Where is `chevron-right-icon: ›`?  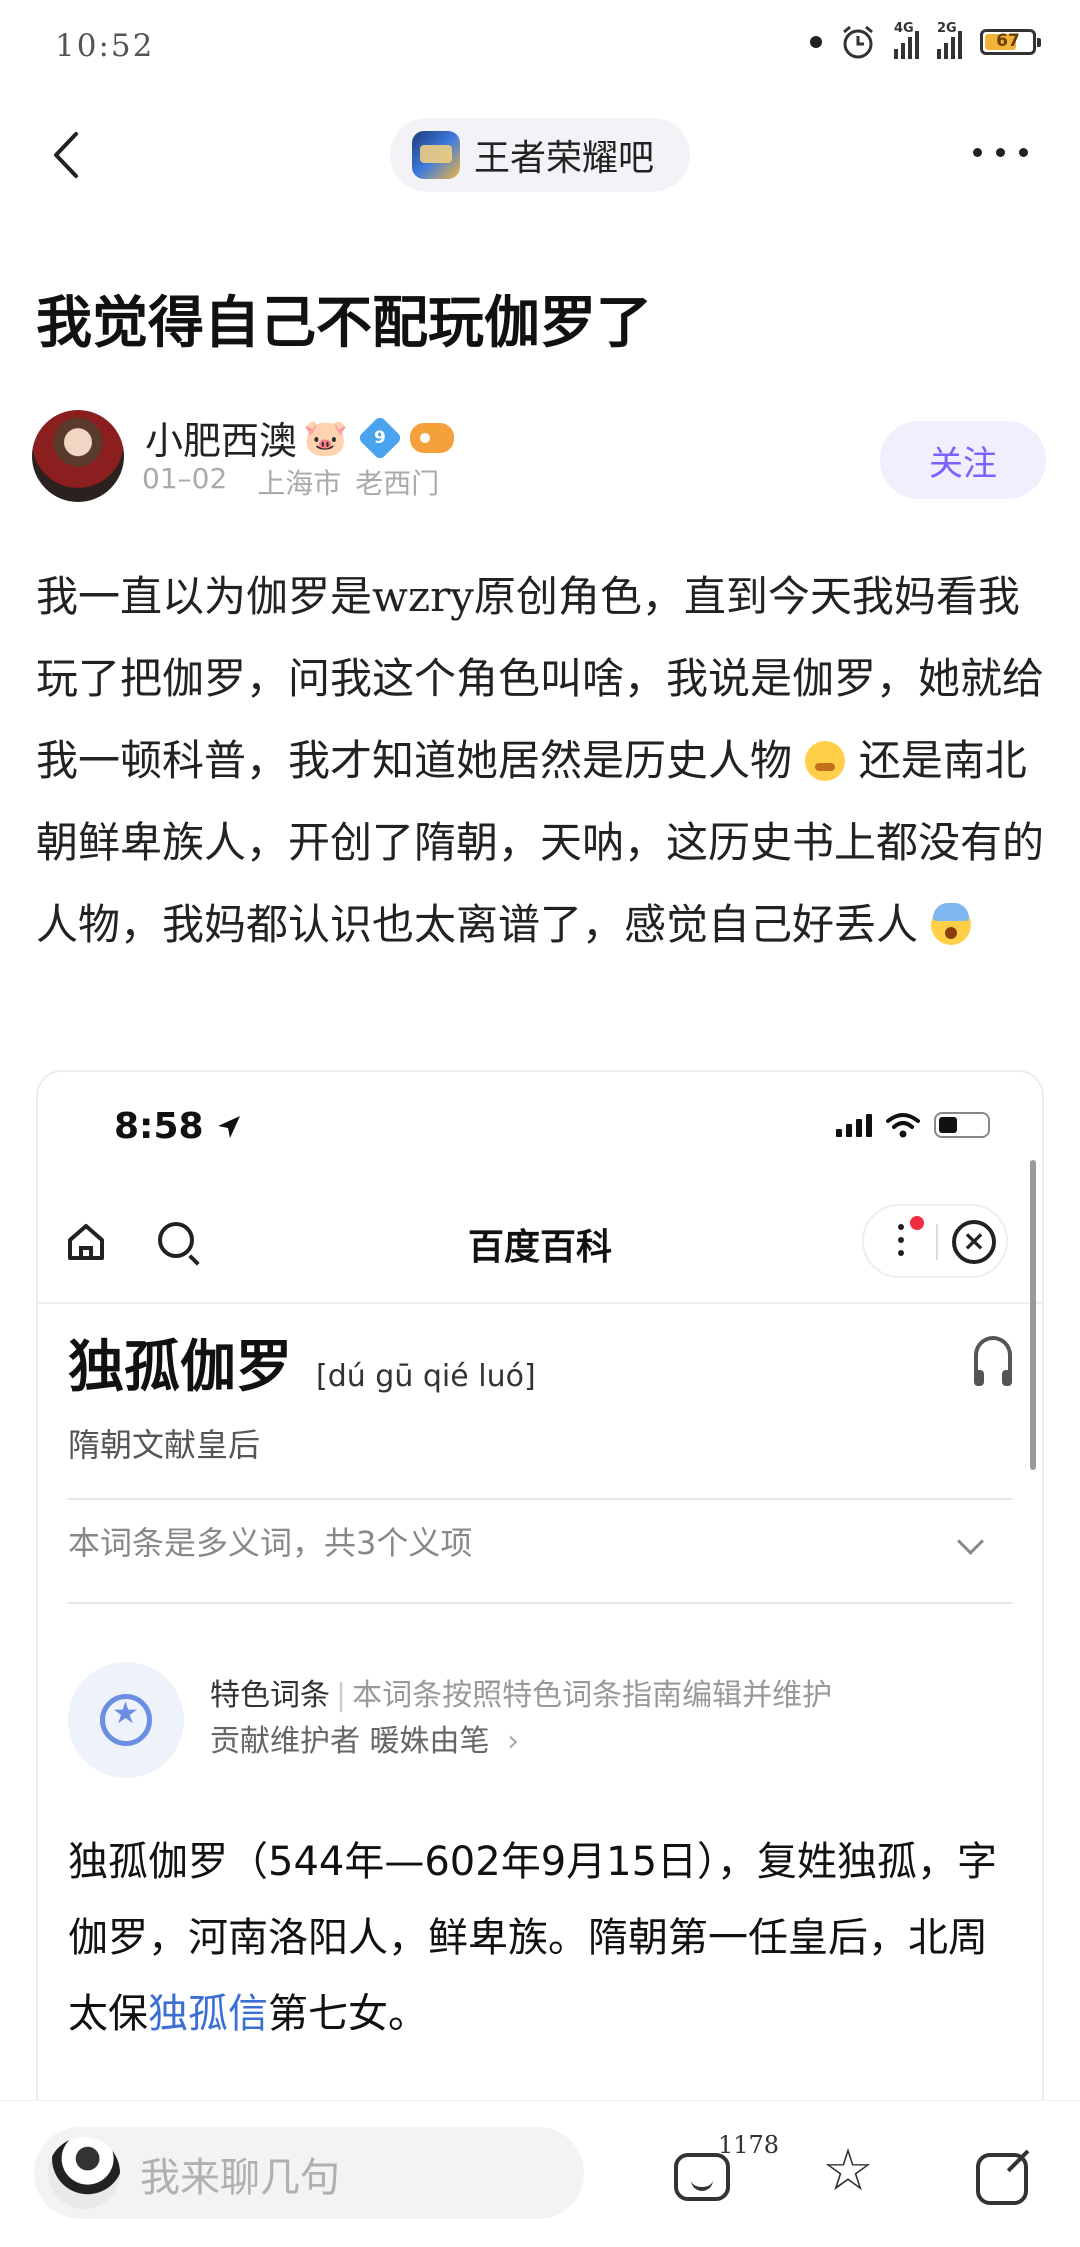
chevron-right-icon: › is located at coordinates (513, 1741).